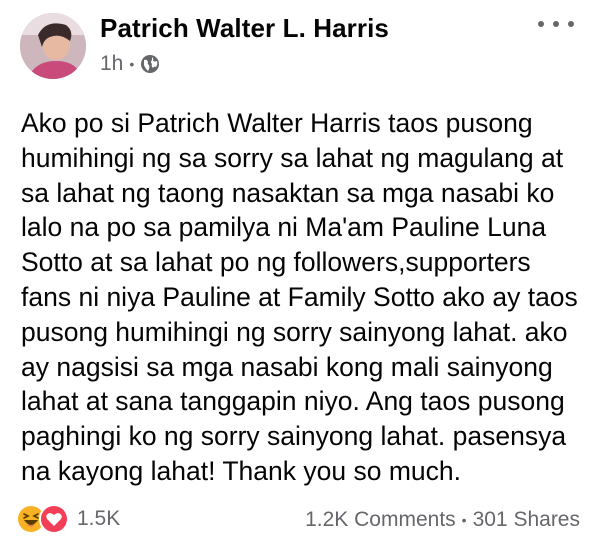 The height and width of the screenshot is (550, 600). Describe the element at coordinates (244, 28) in the screenshot. I see `author-name: Patrich Walter L. Harris` at that location.